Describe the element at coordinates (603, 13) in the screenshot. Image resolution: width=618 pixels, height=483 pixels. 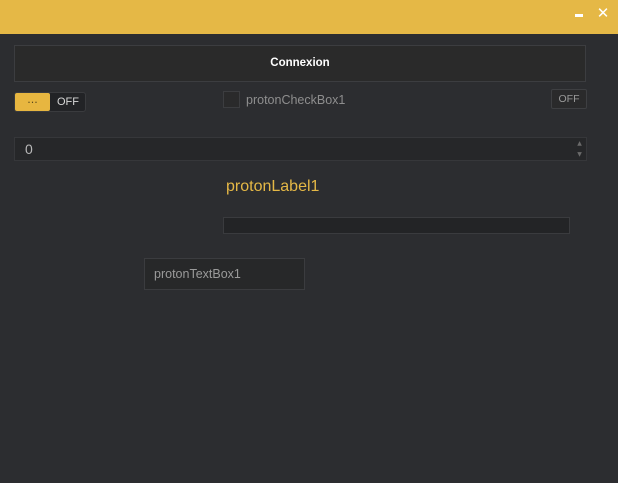
I see `close-icon: ✕` at that location.